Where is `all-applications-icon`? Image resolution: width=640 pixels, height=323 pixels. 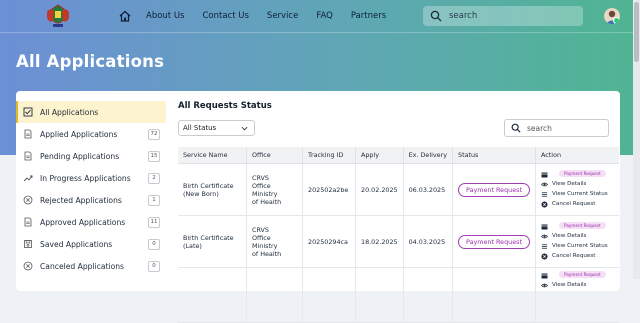 all-applications-icon is located at coordinates (28, 112).